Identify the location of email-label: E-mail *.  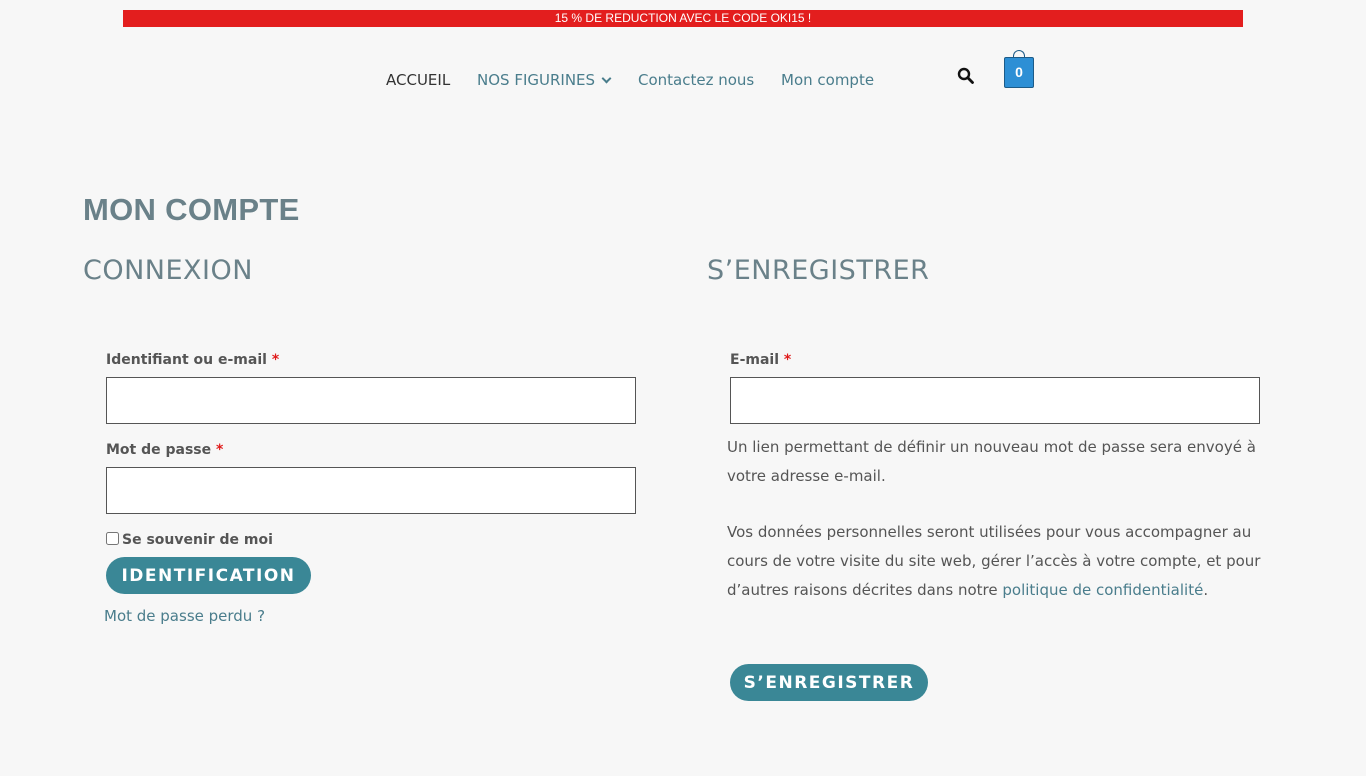
(760, 360).